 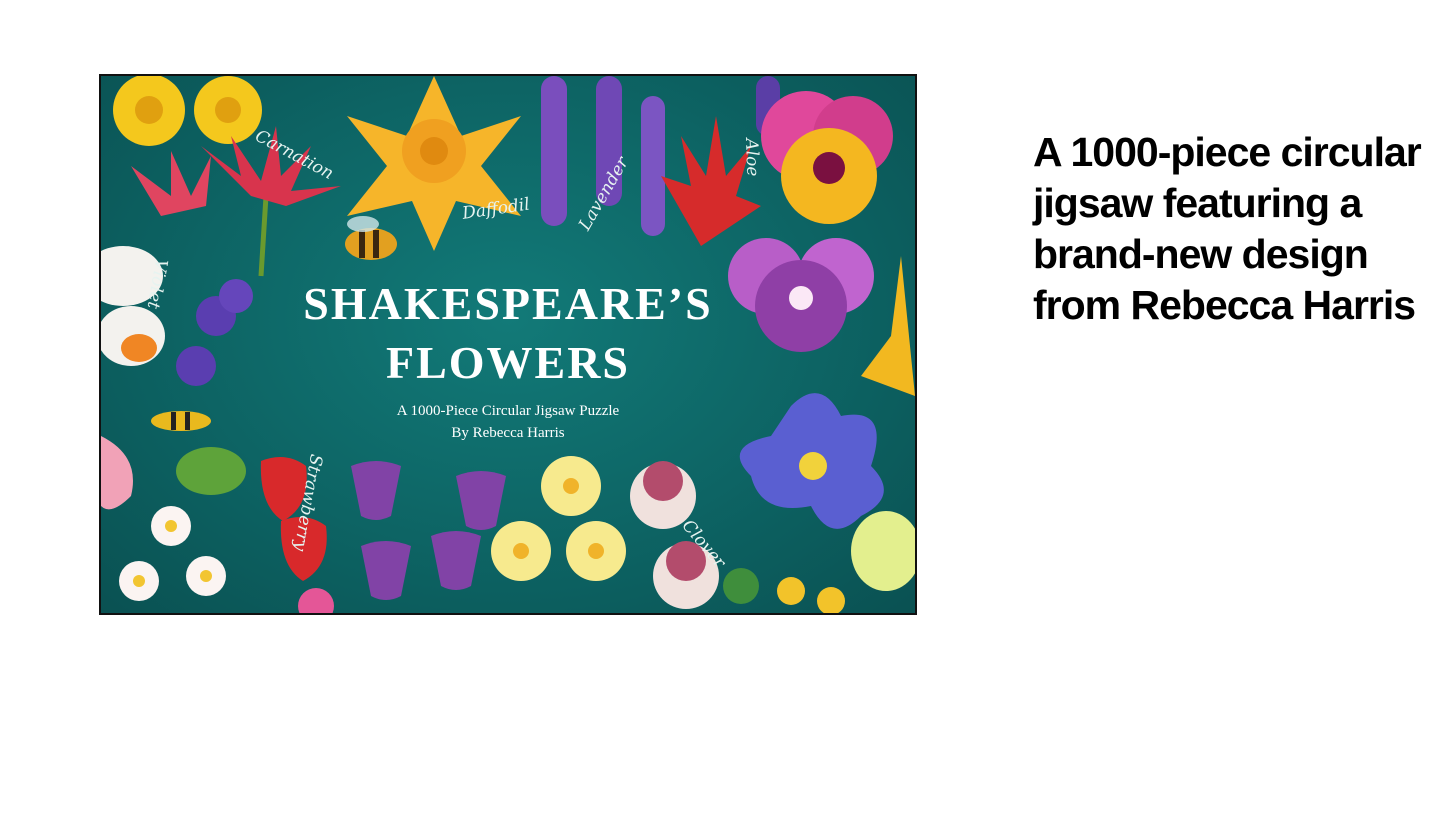 What do you see at coordinates (172, 553) in the screenshot?
I see `white-blossoms` at bounding box center [172, 553].